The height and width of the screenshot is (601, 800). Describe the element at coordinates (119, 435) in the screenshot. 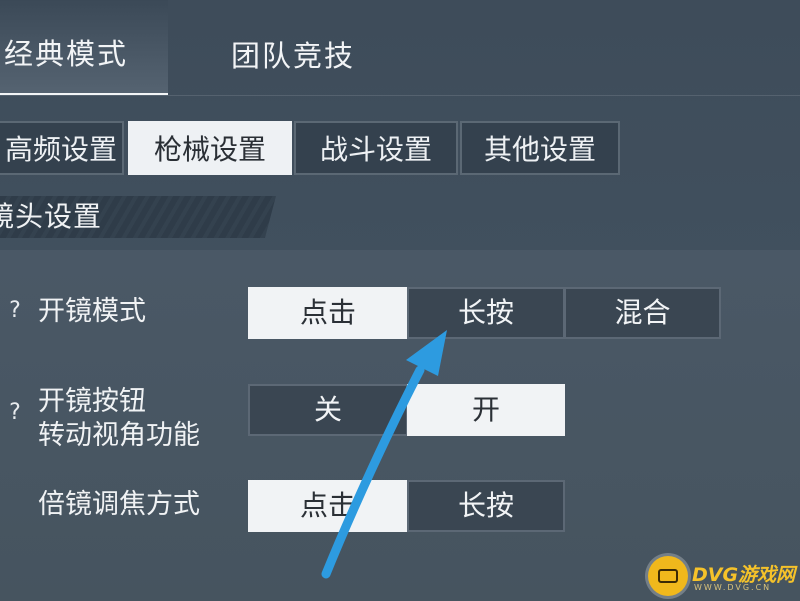

I see `row-label-scope-rotate-line2: 转动视角功能` at that location.